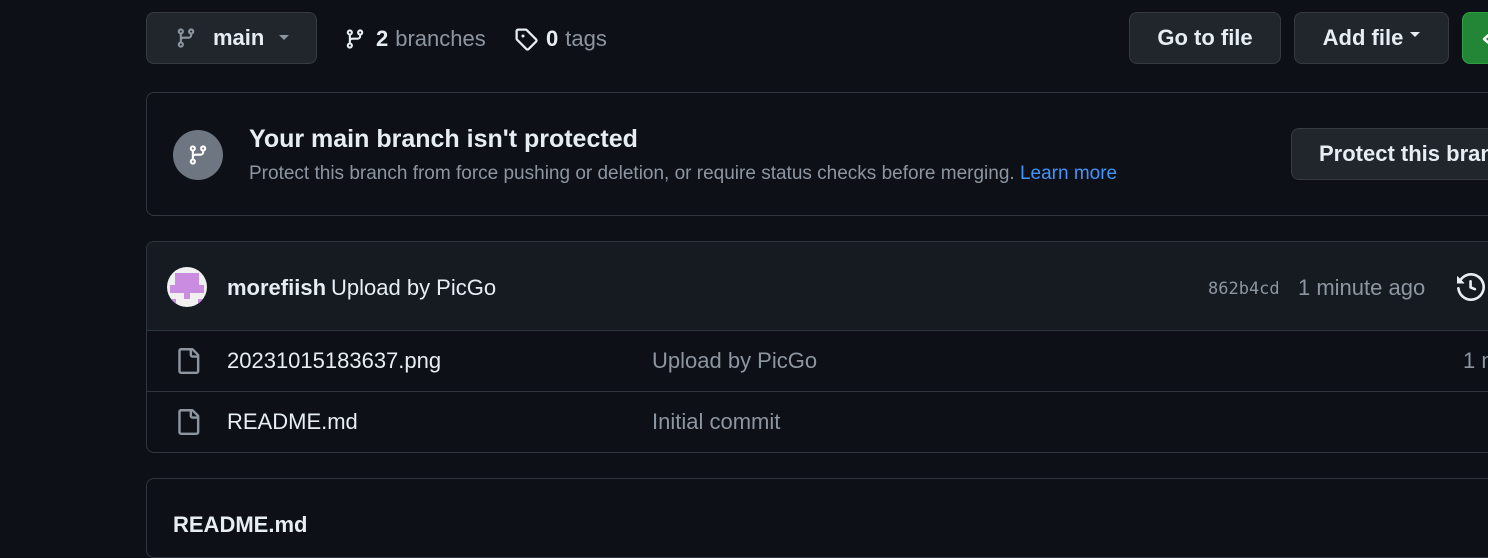 The height and width of the screenshot is (558, 1488). What do you see at coordinates (734, 361) in the screenshot?
I see `file-commit-message: Upload by PicGo` at bounding box center [734, 361].